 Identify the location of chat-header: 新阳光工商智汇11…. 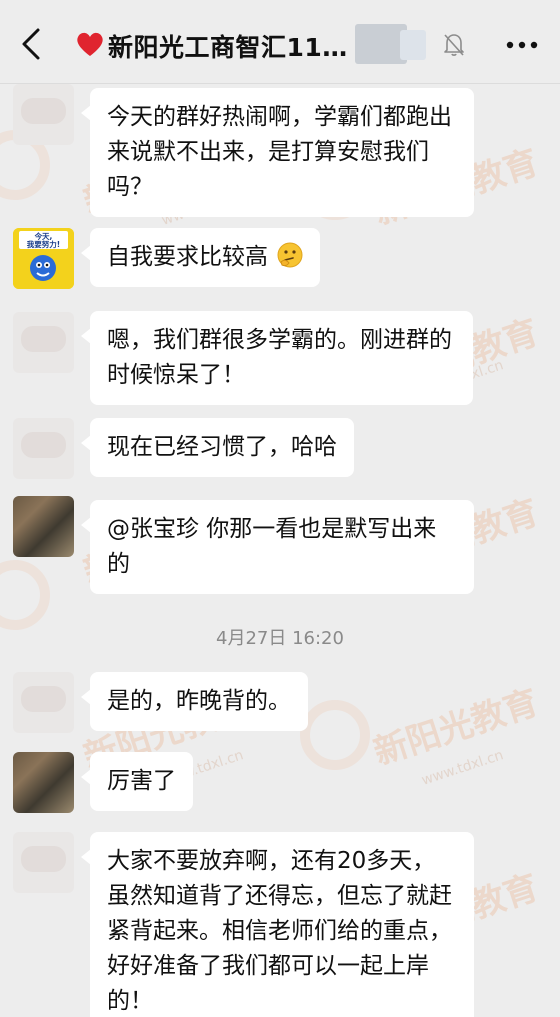
(280, 42).